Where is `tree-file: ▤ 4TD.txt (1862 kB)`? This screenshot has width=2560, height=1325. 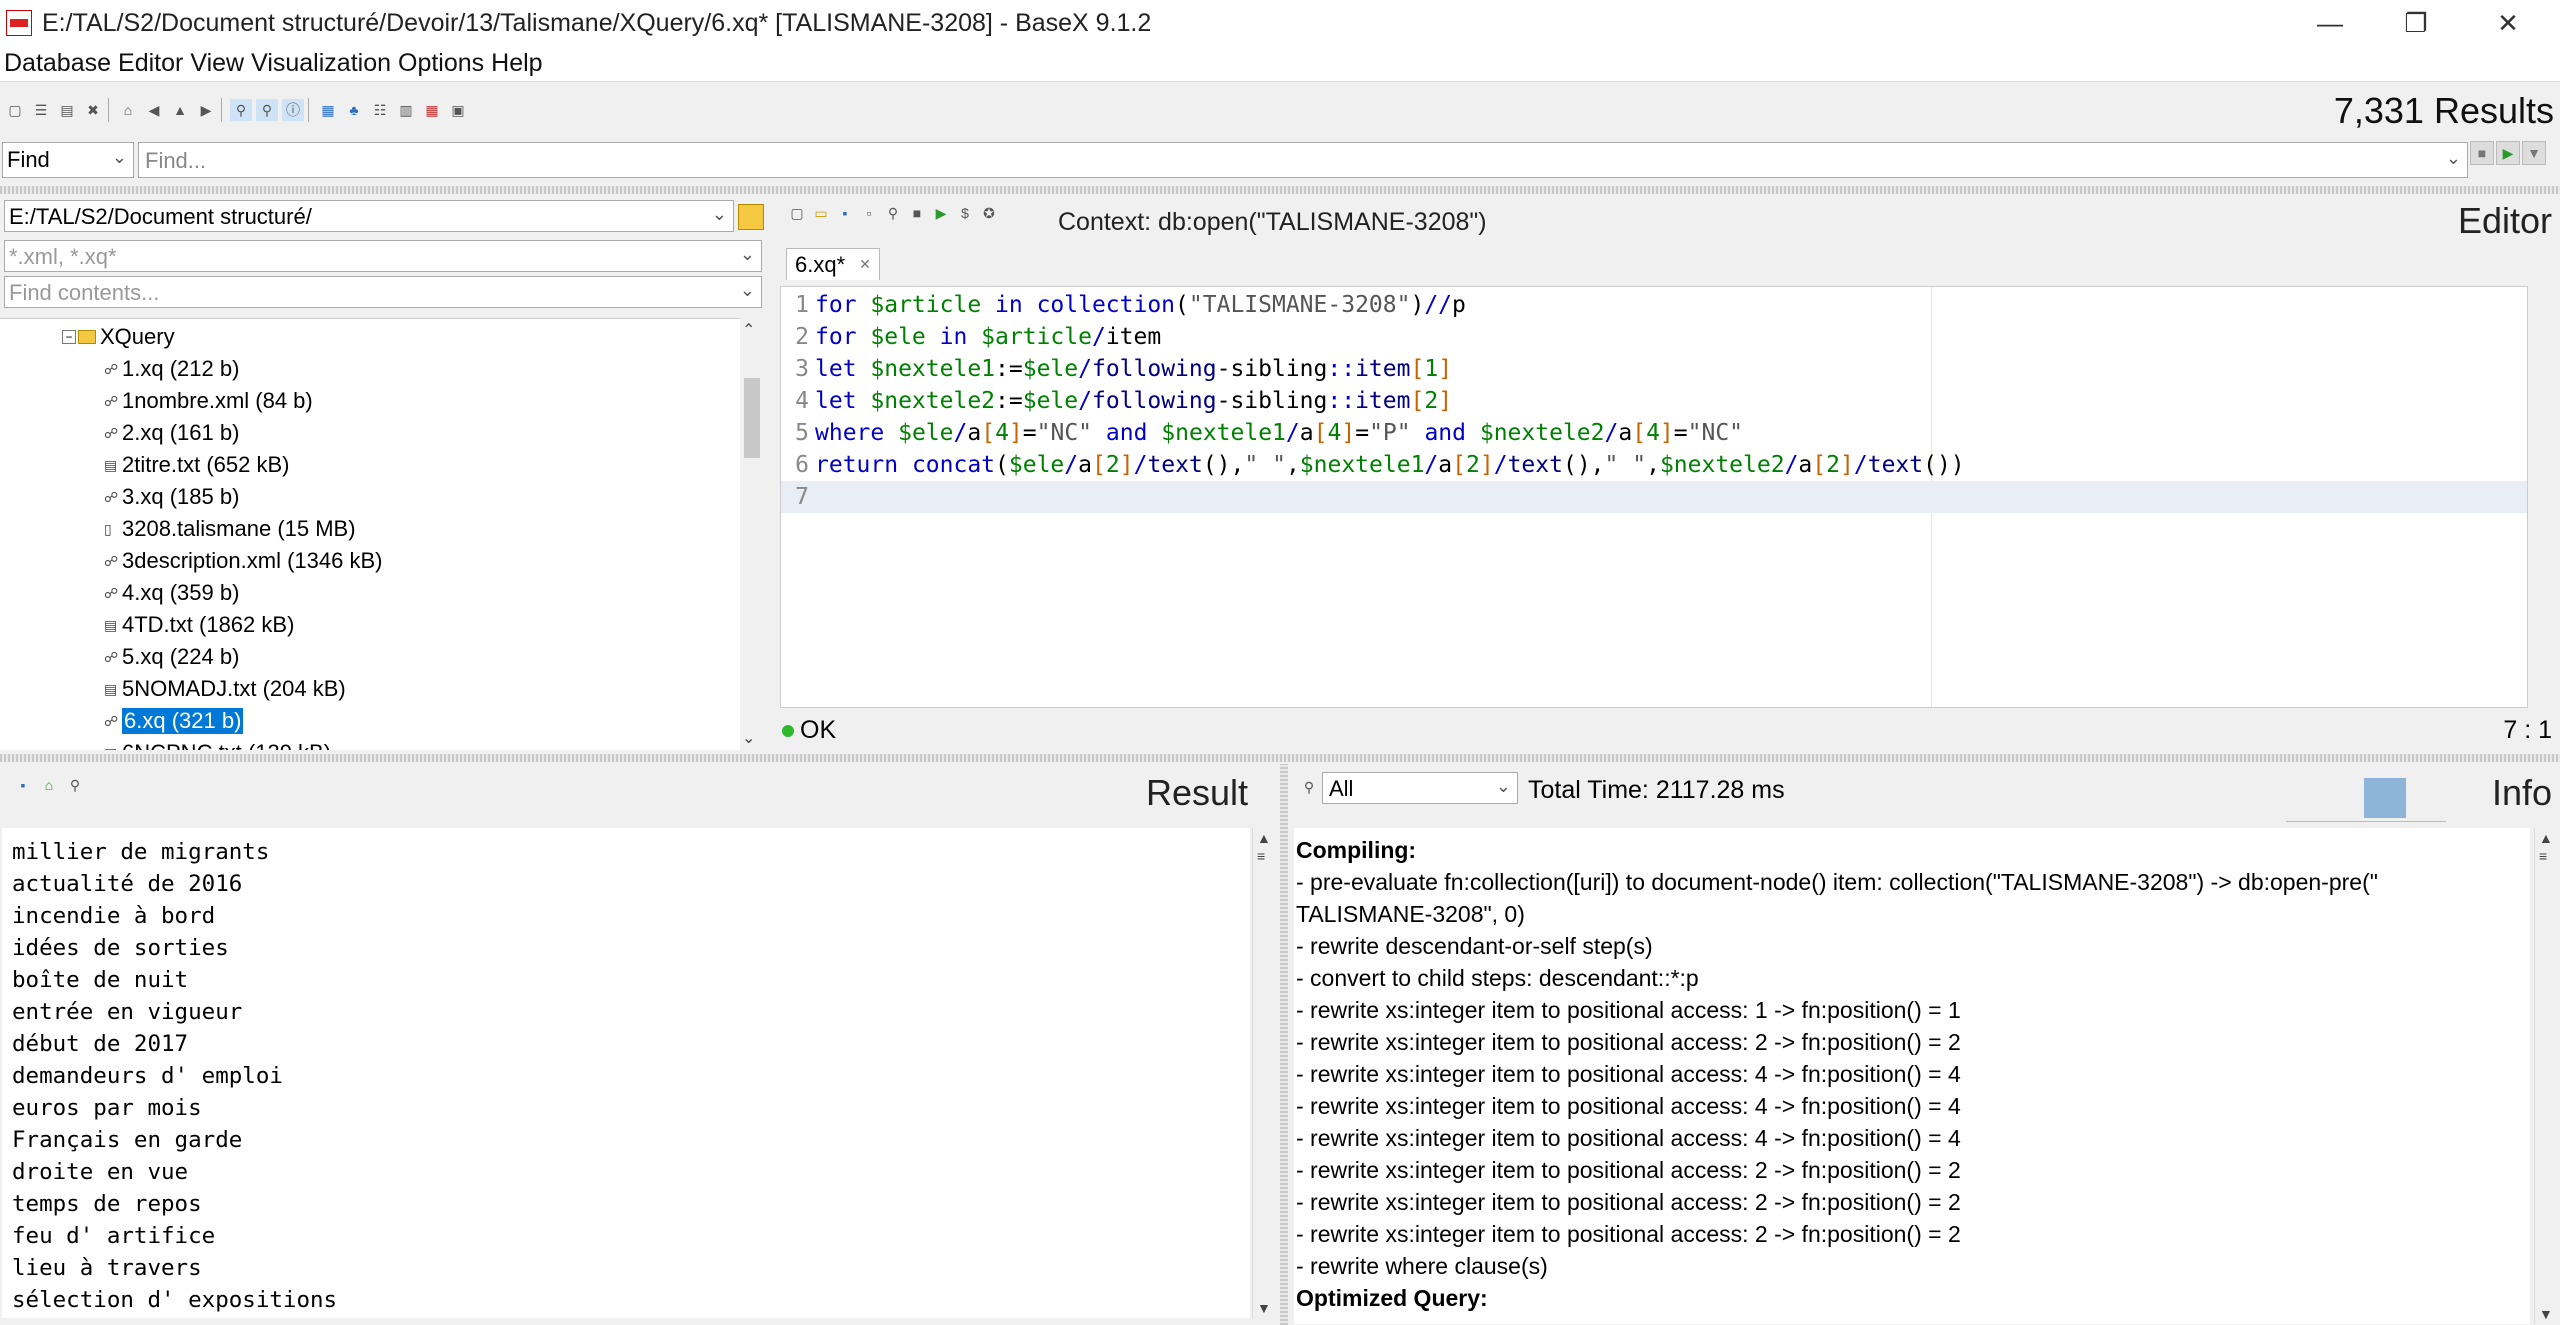 tree-file: ▤ 4TD.txt (1862 kB) is located at coordinates (199, 625).